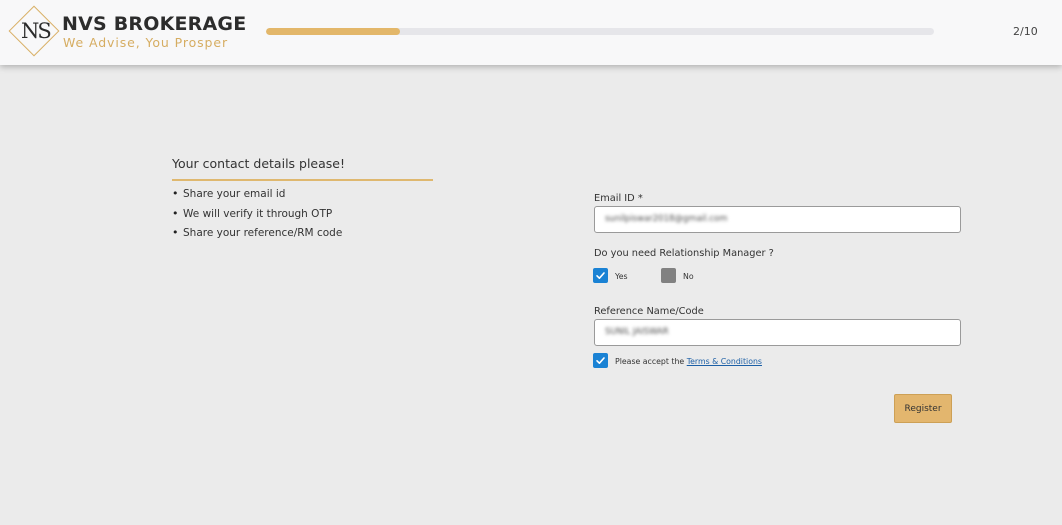 The image size is (1062, 525). Describe the element at coordinates (650, 361) in the screenshot. I see `terms-prefix: Please accept the` at that location.